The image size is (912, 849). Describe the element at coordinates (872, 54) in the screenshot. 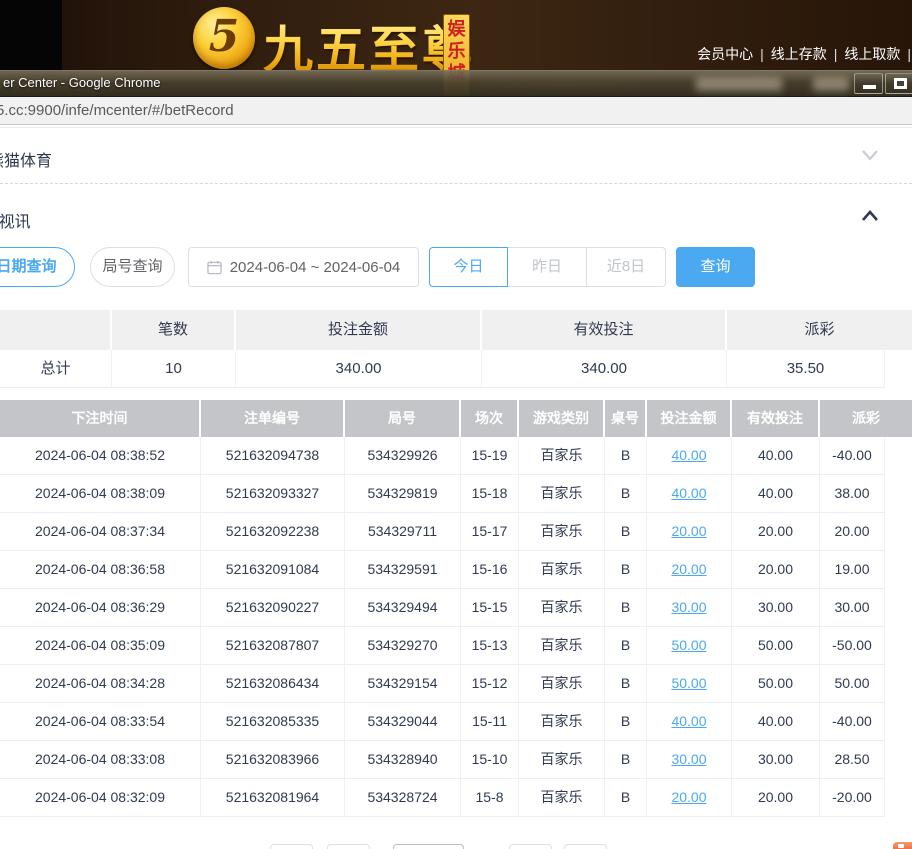

I see `banner-link-线上取款: 线上取款` at that location.